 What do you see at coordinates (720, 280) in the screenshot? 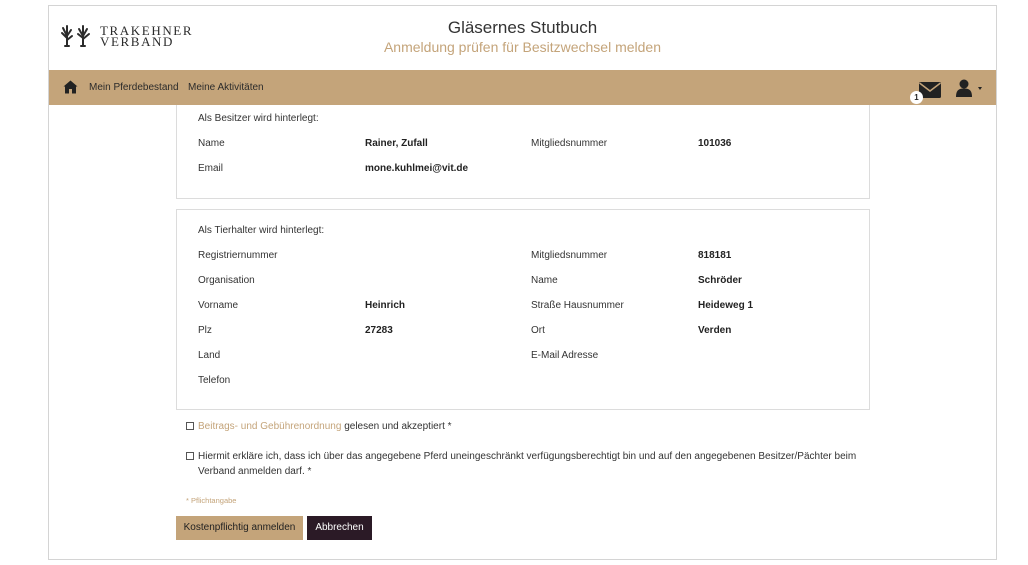
I see `keeper-name-value: Schröder` at bounding box center [720, 280].